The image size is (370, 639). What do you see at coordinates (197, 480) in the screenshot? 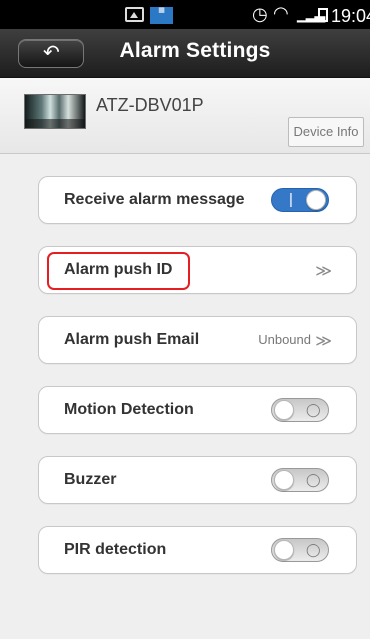
I see `buzzer-row: Buzzer ◯` at bounding box center [197, 480].